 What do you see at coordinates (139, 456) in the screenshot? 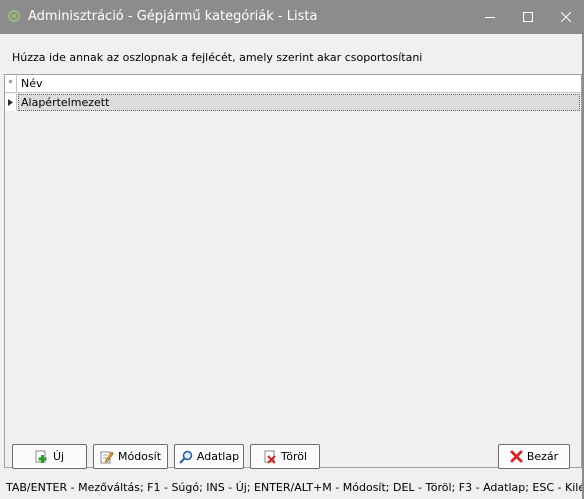
I see `edit-button-label: Módosít` at bounding box center [139, 456].